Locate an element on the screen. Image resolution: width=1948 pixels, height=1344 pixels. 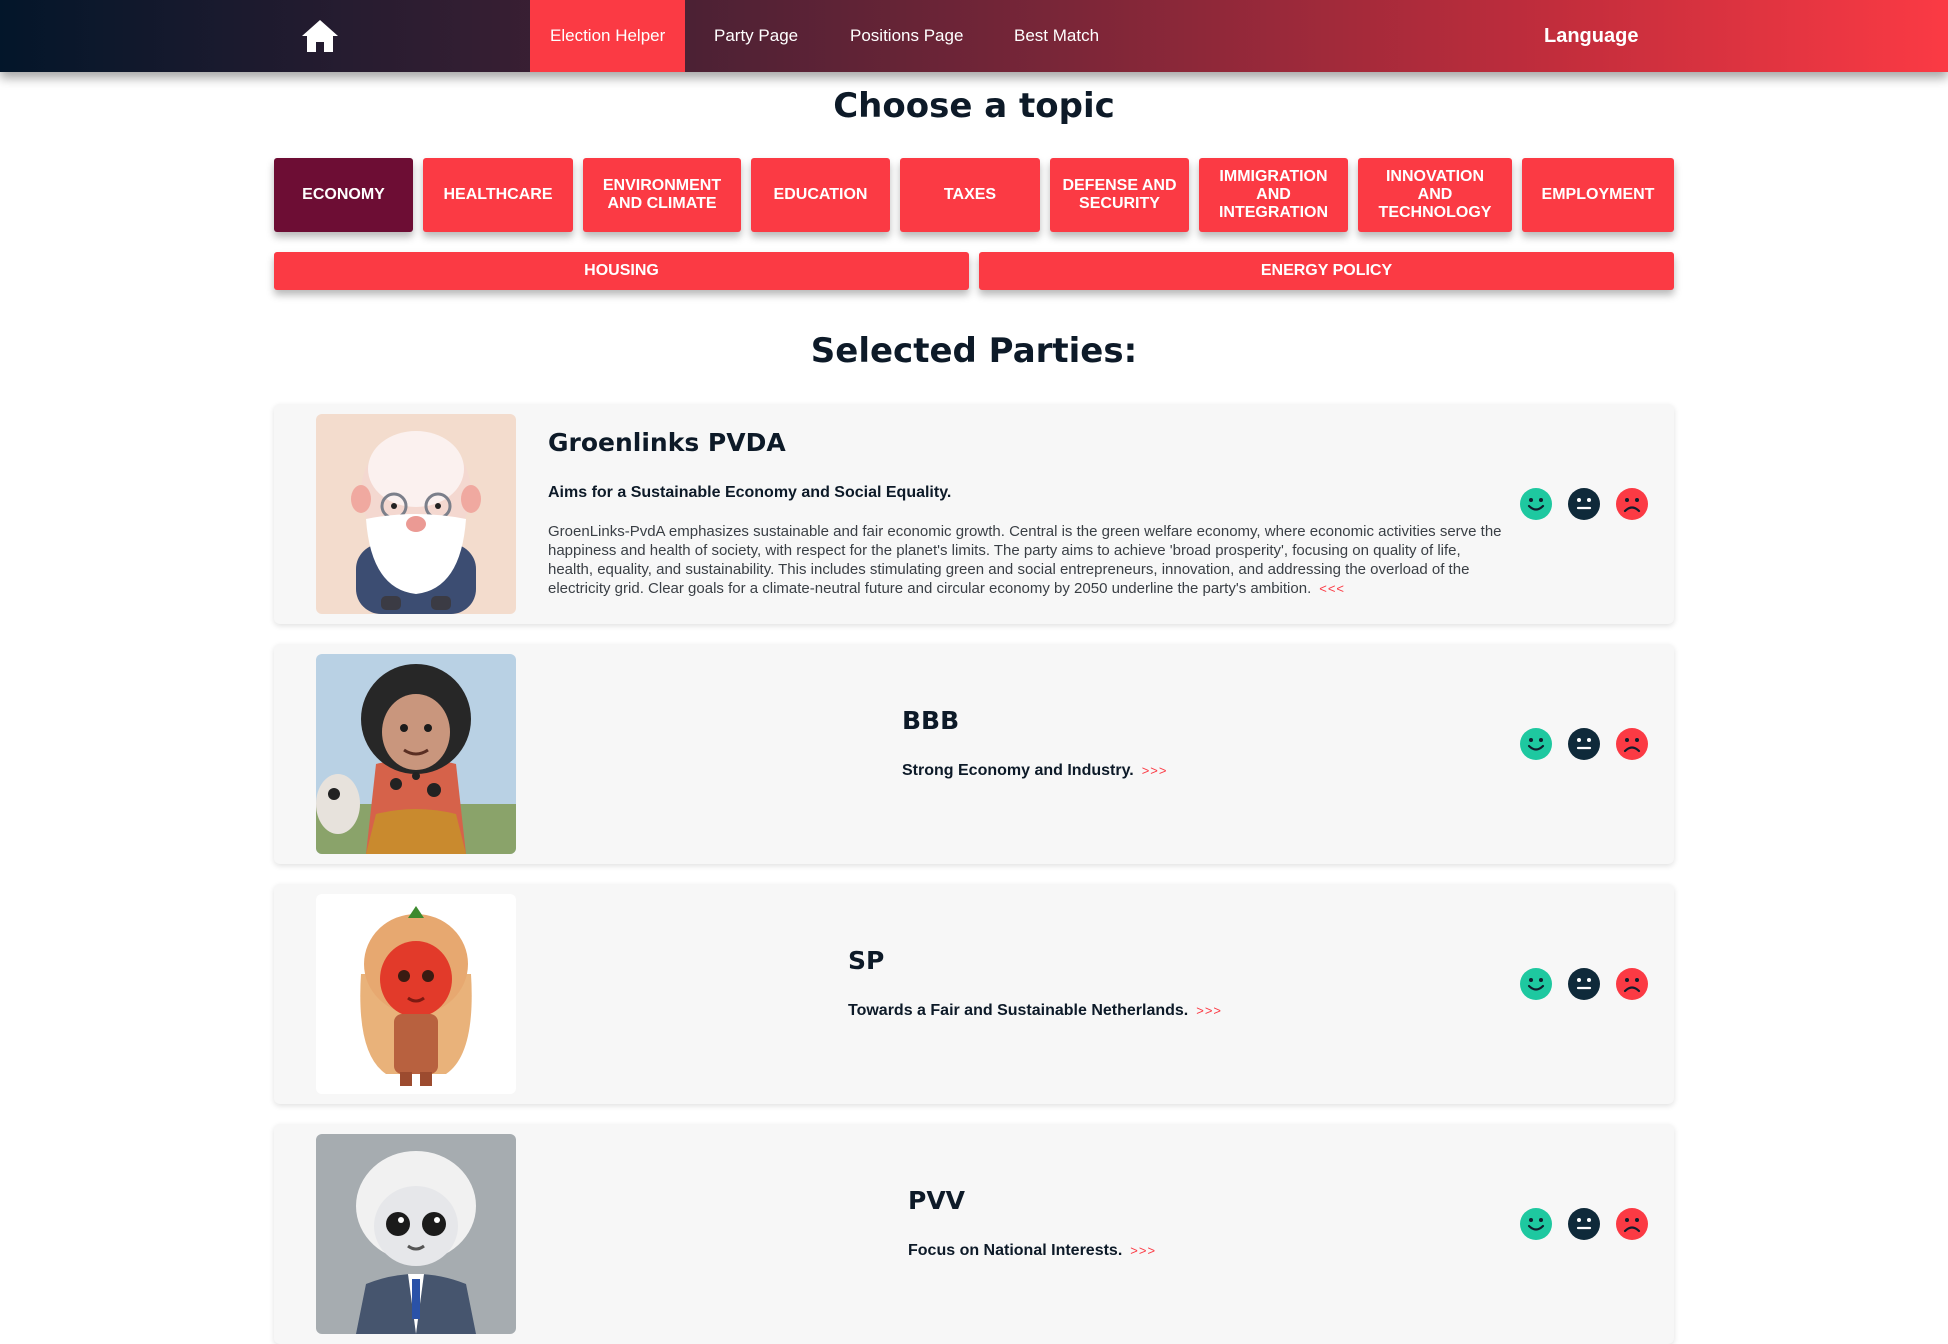
language-button: Language is located at coordinates (1591, 36).